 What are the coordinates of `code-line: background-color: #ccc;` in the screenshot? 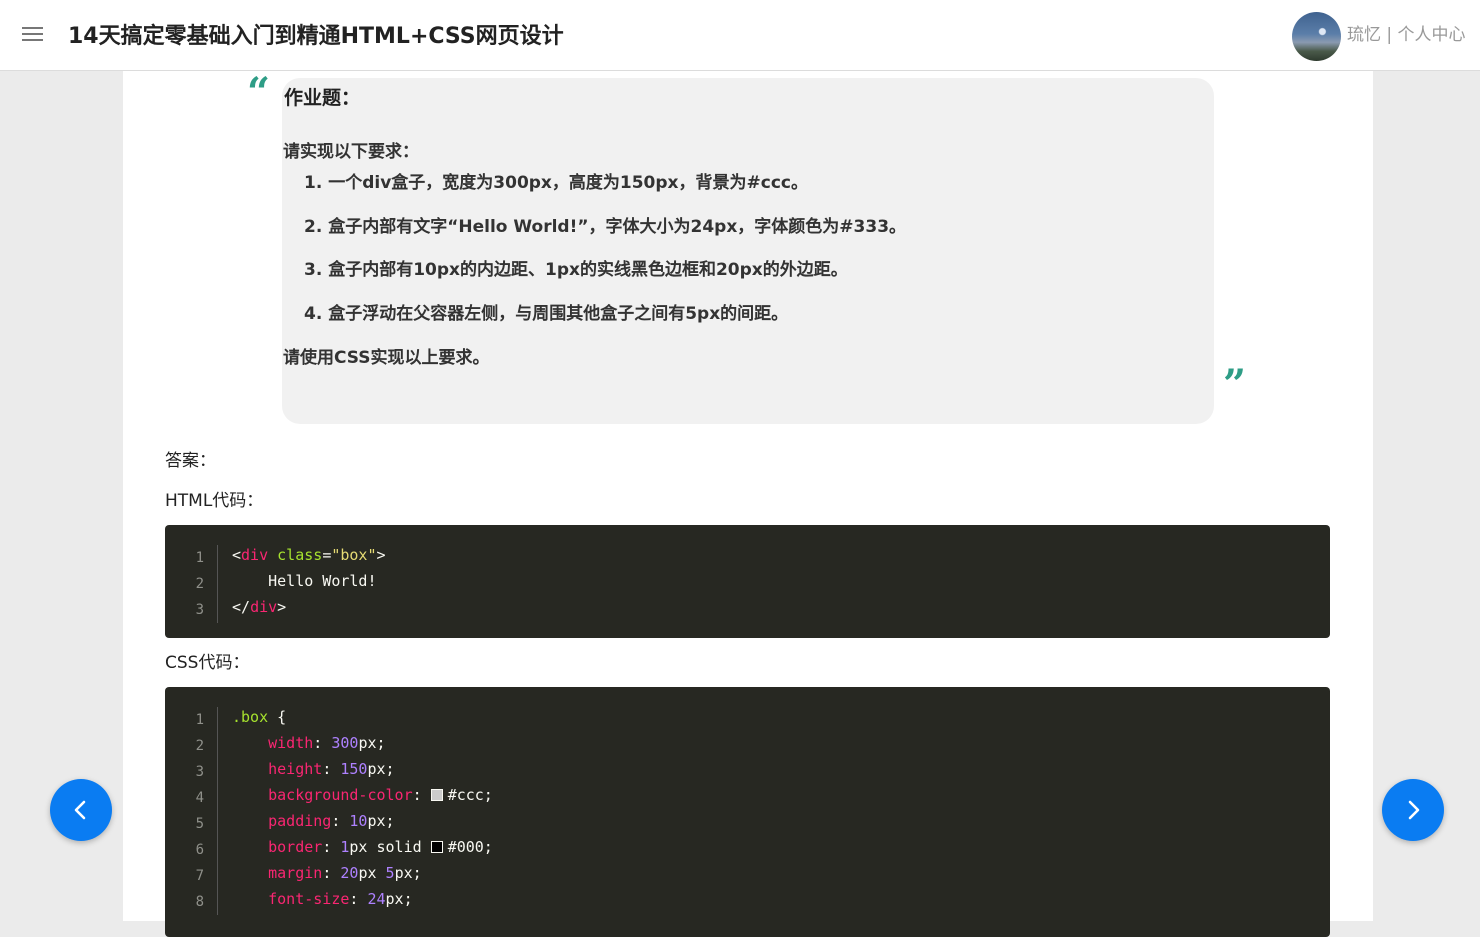 It's located at (380, 795).